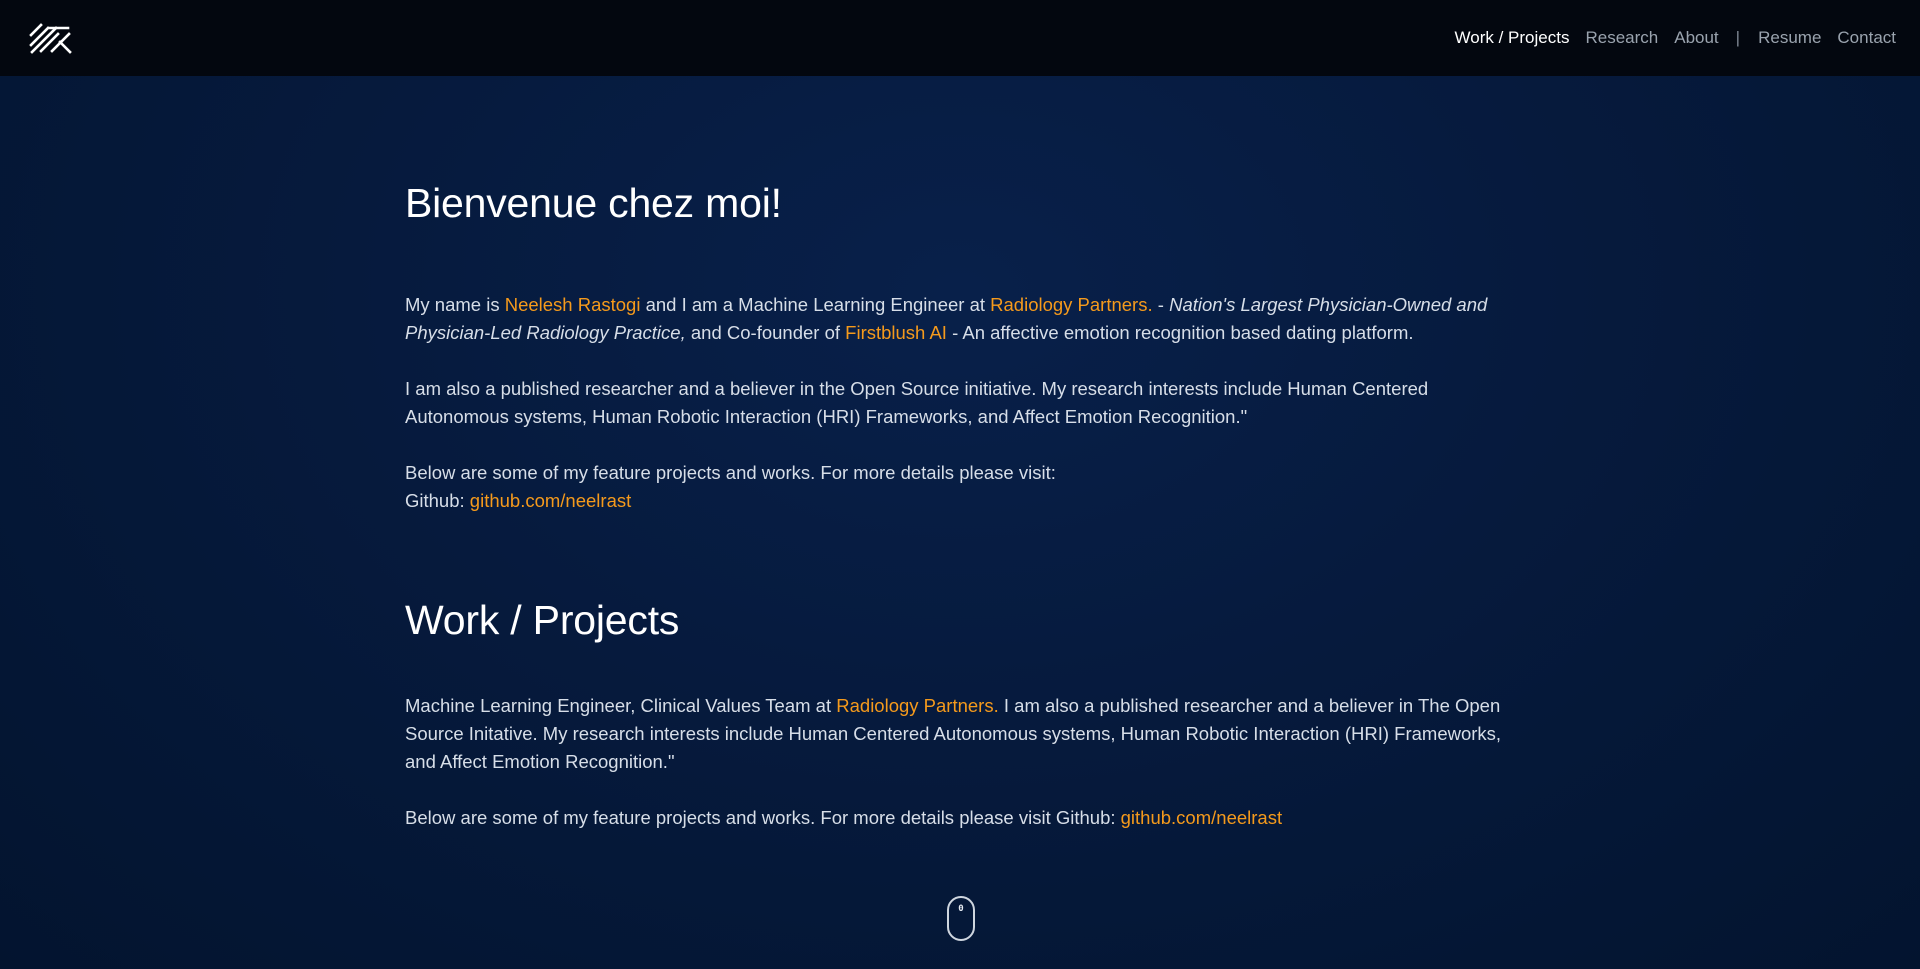  Describe the element at coordinates (455, 304) in the screenshot. I see `intro-text: My name is` at that location.